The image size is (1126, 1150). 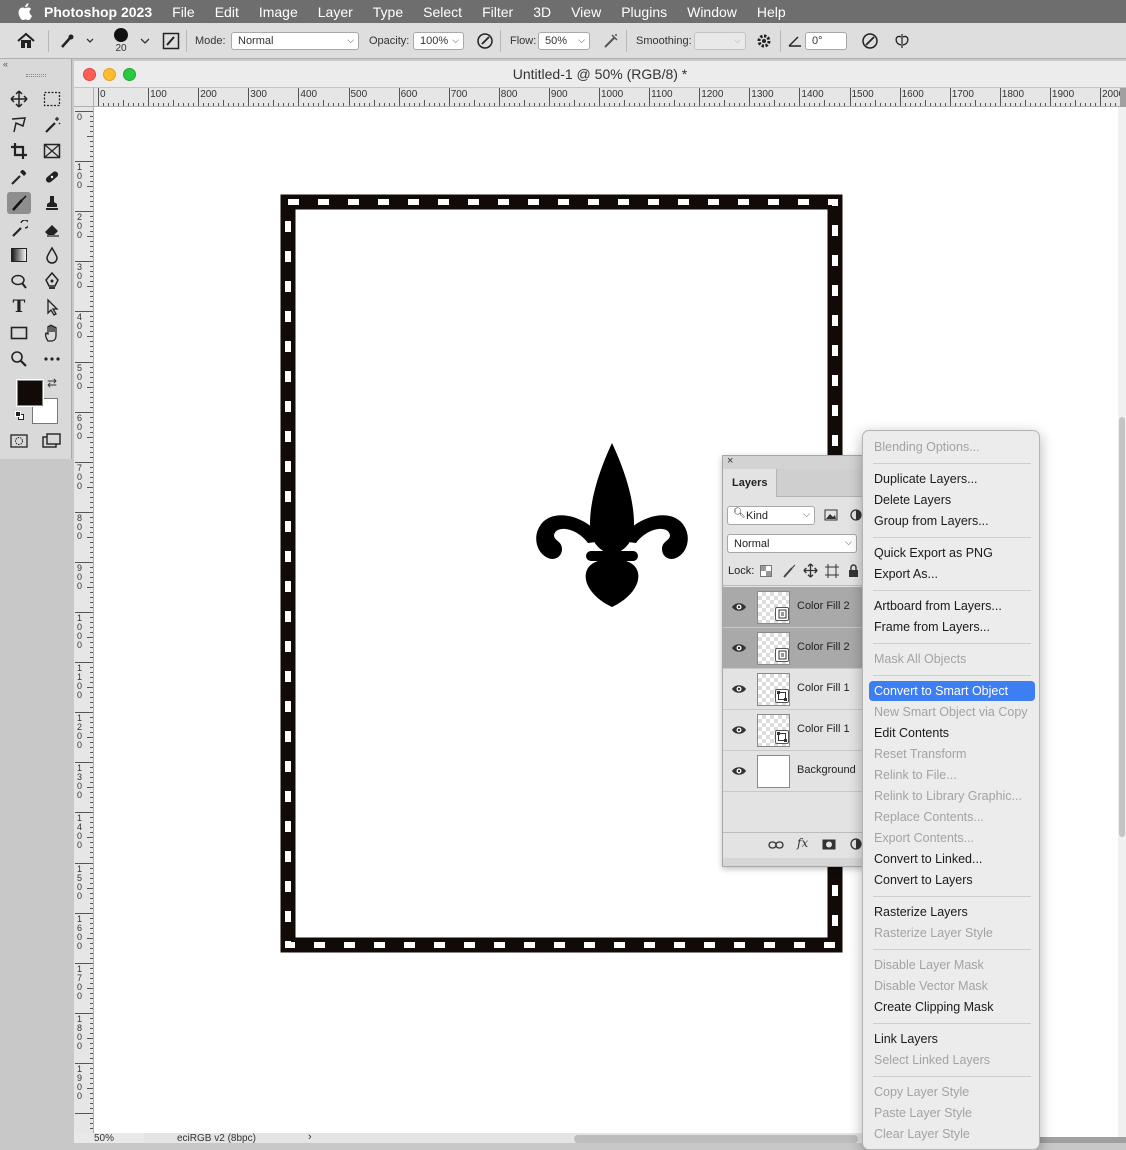 I want to click on magic-wand-icon, so click(x=52, y=125).